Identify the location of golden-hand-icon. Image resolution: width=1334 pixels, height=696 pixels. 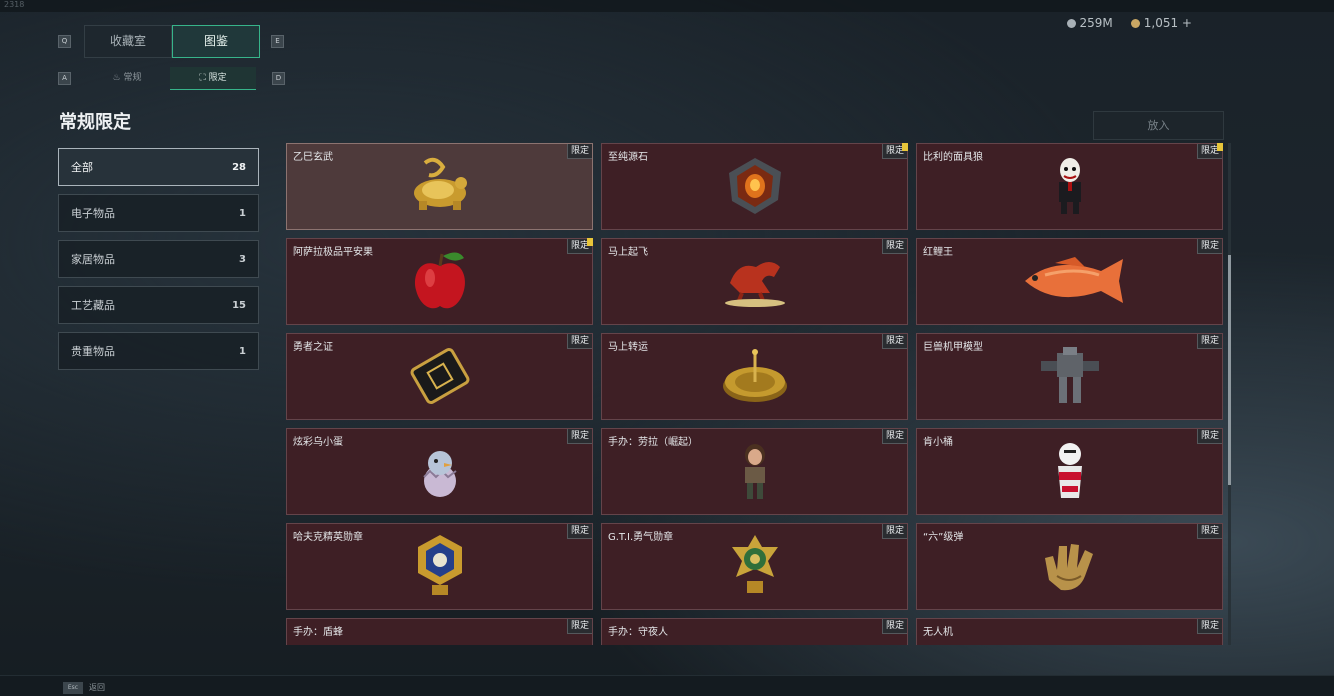
(1070, 568).